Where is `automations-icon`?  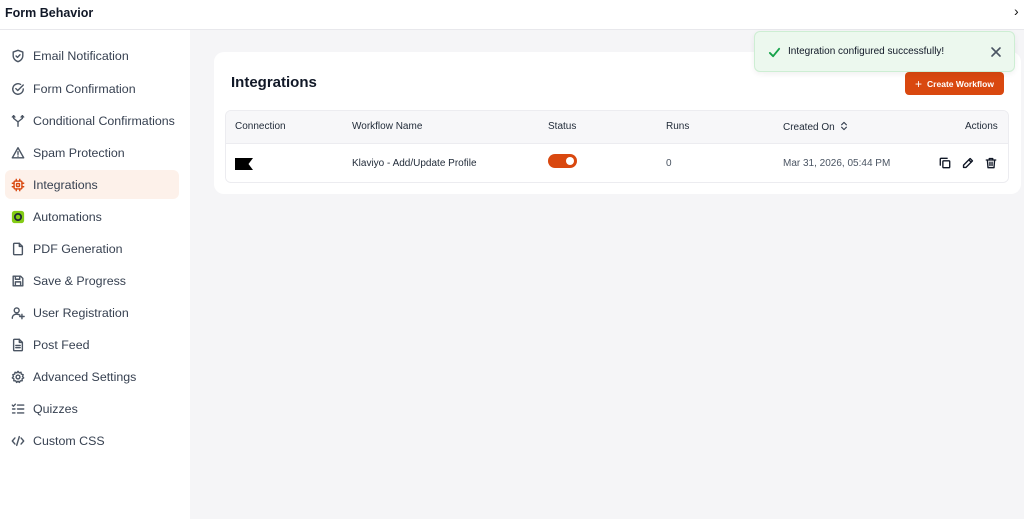
automations-icon is located at coordinates (18, 217).